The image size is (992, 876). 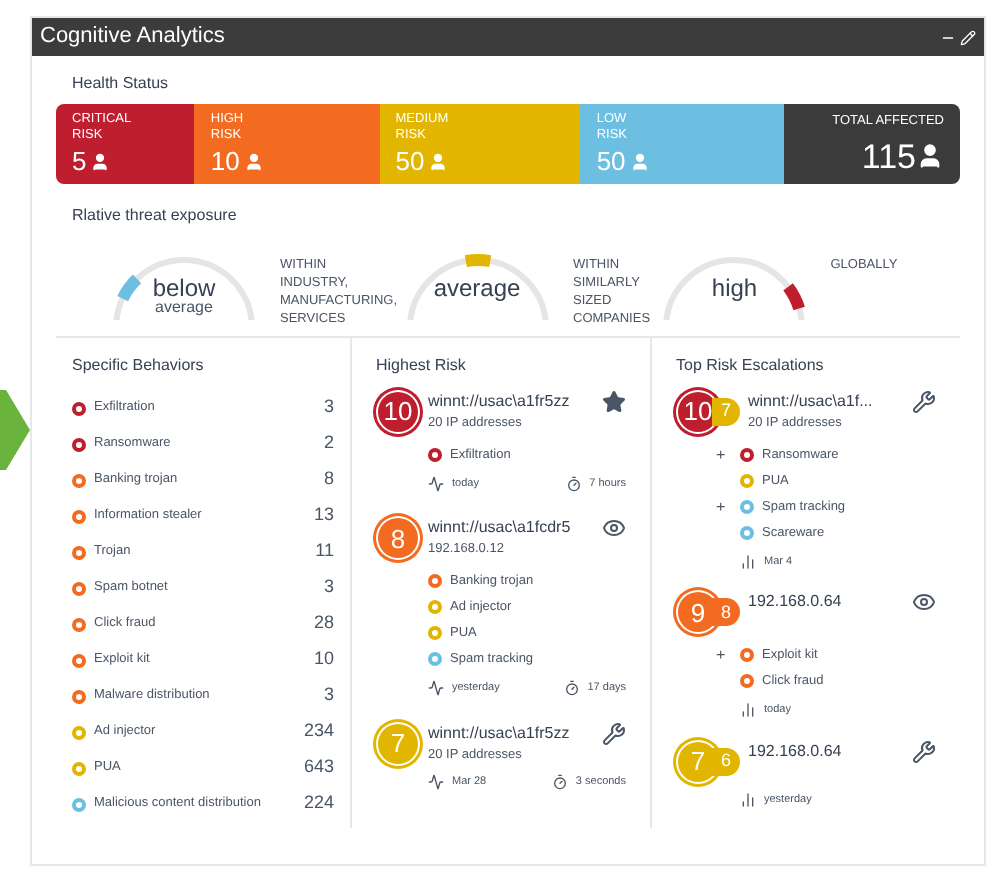 What do you see at coordinates (398, 412) in the screenshot?
I see `score-badge: 10` at bounding box center [398, 412].